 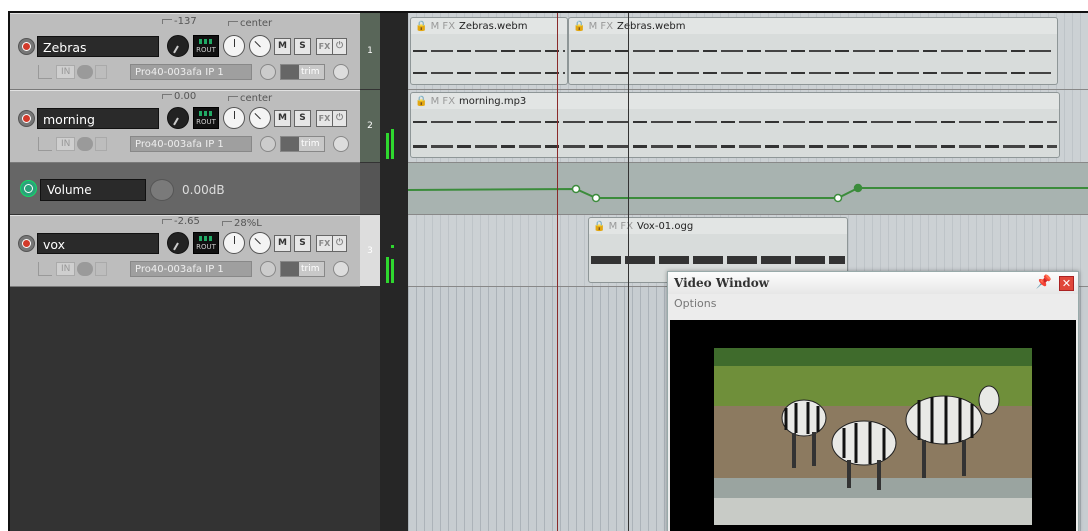 What do you see at coordinates (98, 243) in the screenshot?
I see `track-name-field: vox` at bounding box center [98, 243].